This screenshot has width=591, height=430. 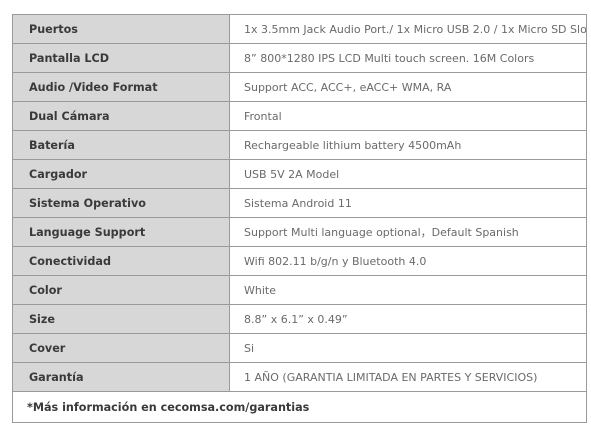 I want to click on spec-value: Sistema Android 11, so click(x=408, y=203).